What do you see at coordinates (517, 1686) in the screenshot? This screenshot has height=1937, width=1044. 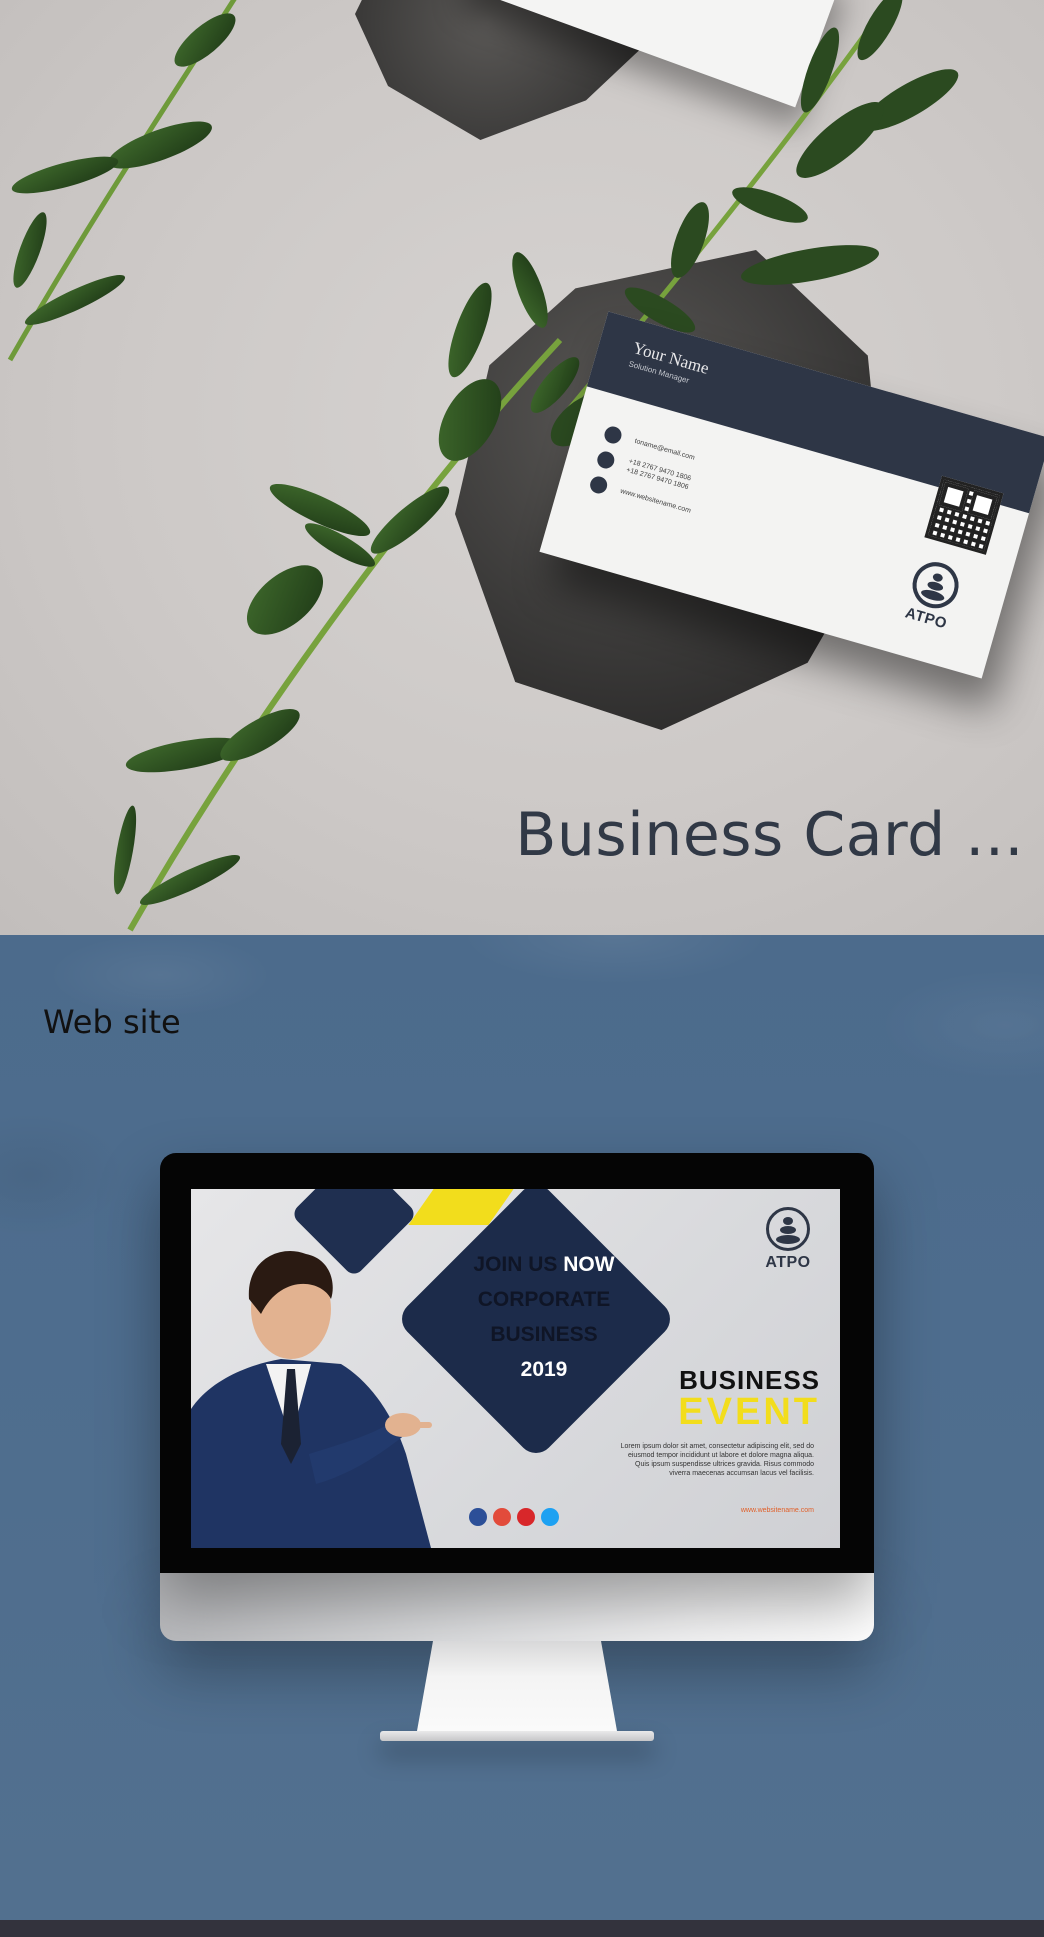 I see `monitor-stand` at bounding box center [517, 1686].